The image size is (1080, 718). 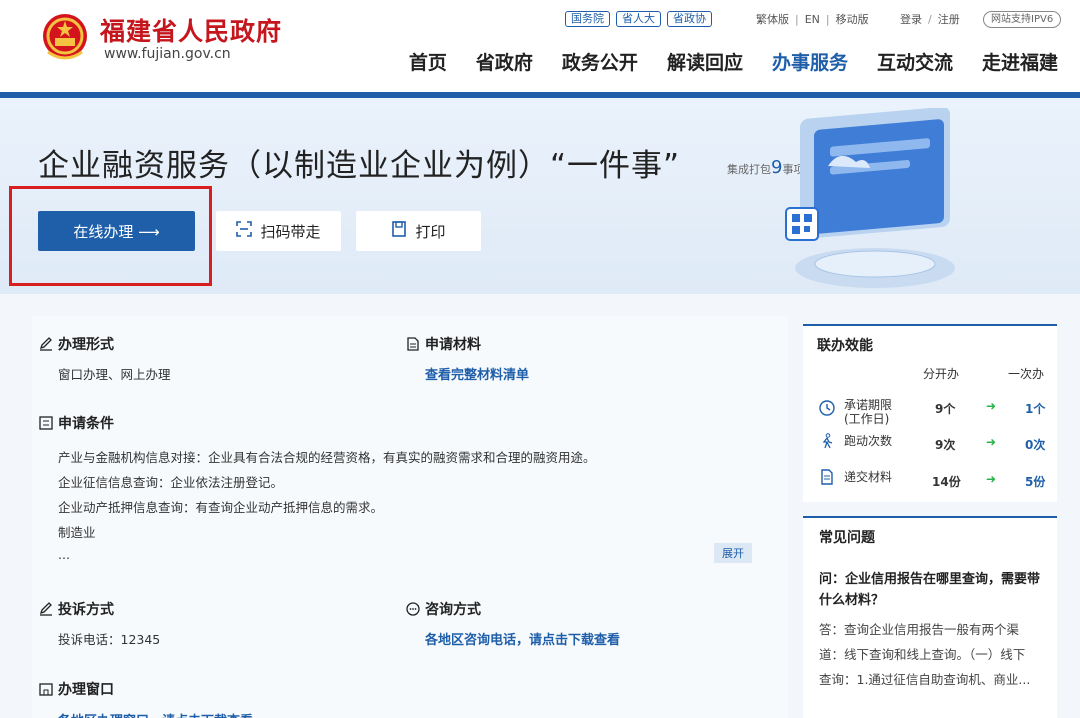 I want to click on register-link: 注册, so click(x=949, y=19).